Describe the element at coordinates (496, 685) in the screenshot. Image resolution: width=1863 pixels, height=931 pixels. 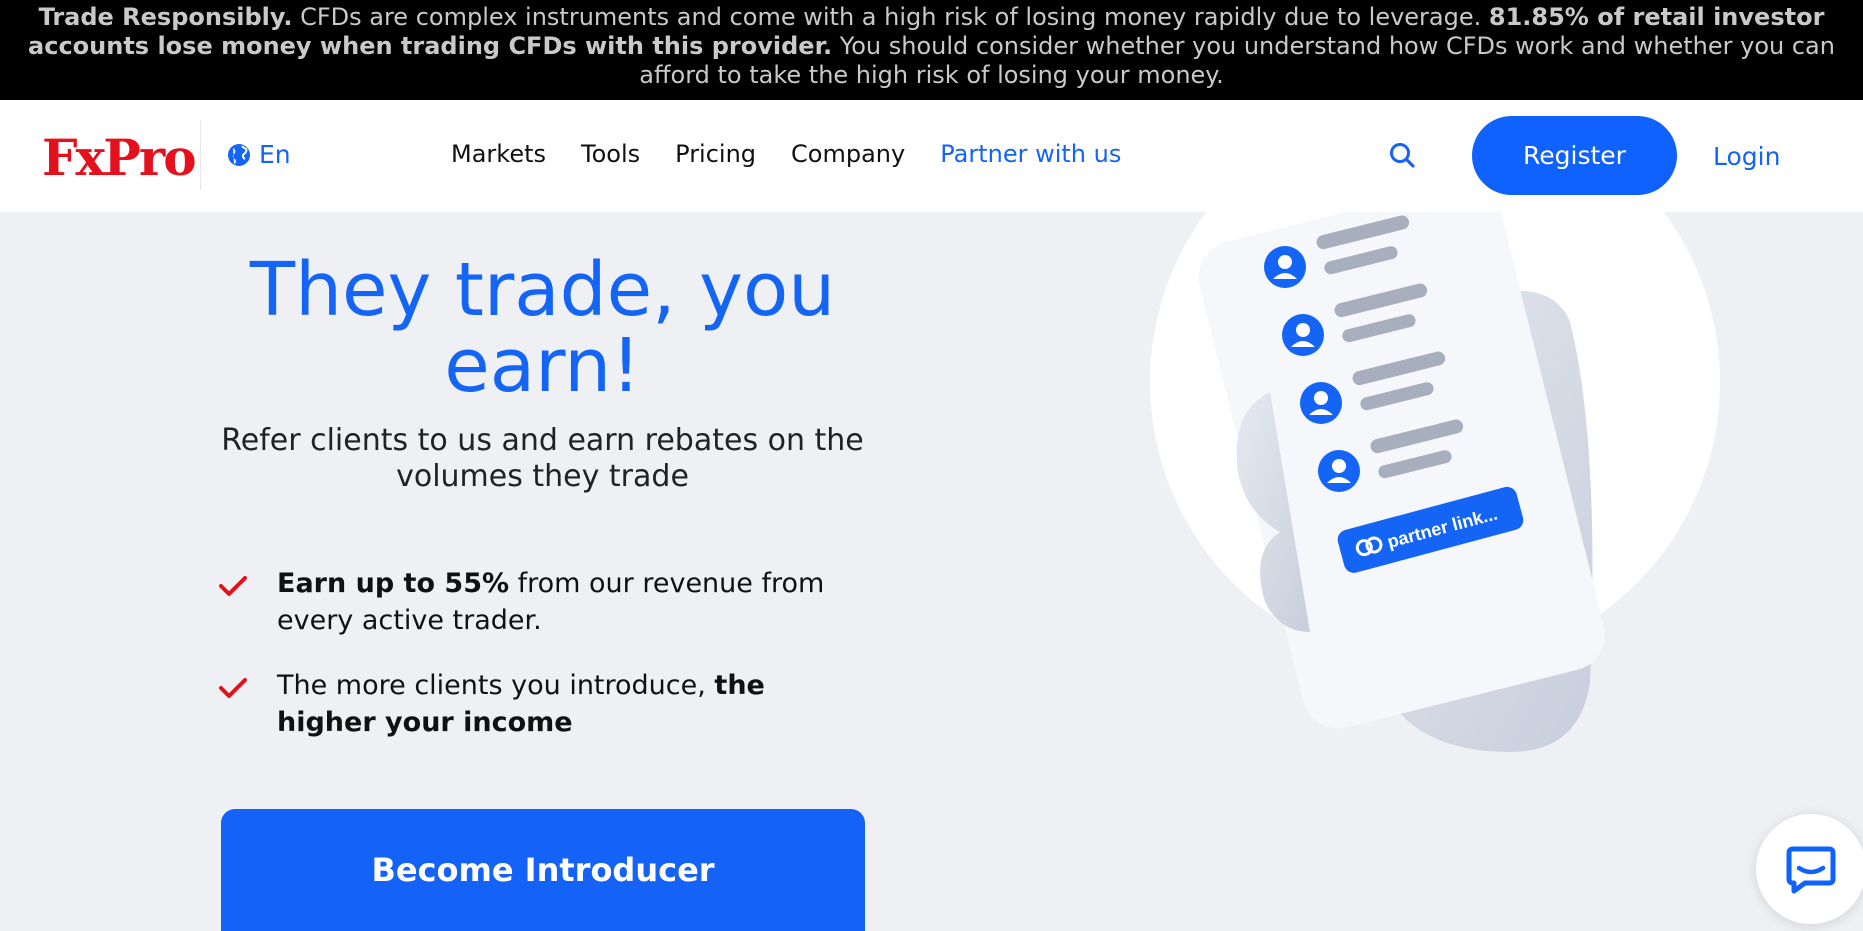
I see `feature-rest: The more clients you introduce,` at that location.